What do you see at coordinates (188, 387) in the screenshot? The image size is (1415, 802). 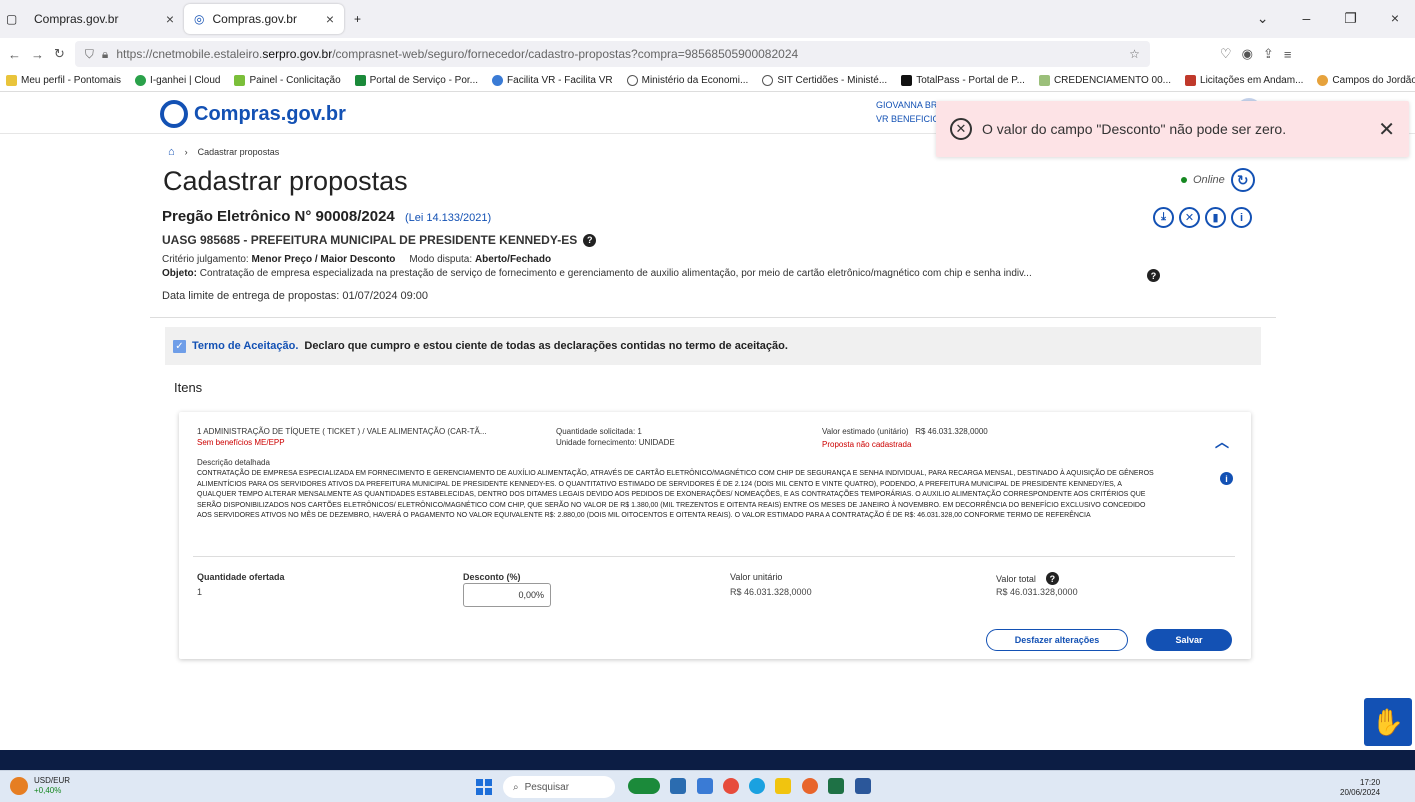 I see `itens-title: Itens` at bounding box center [188, 387].